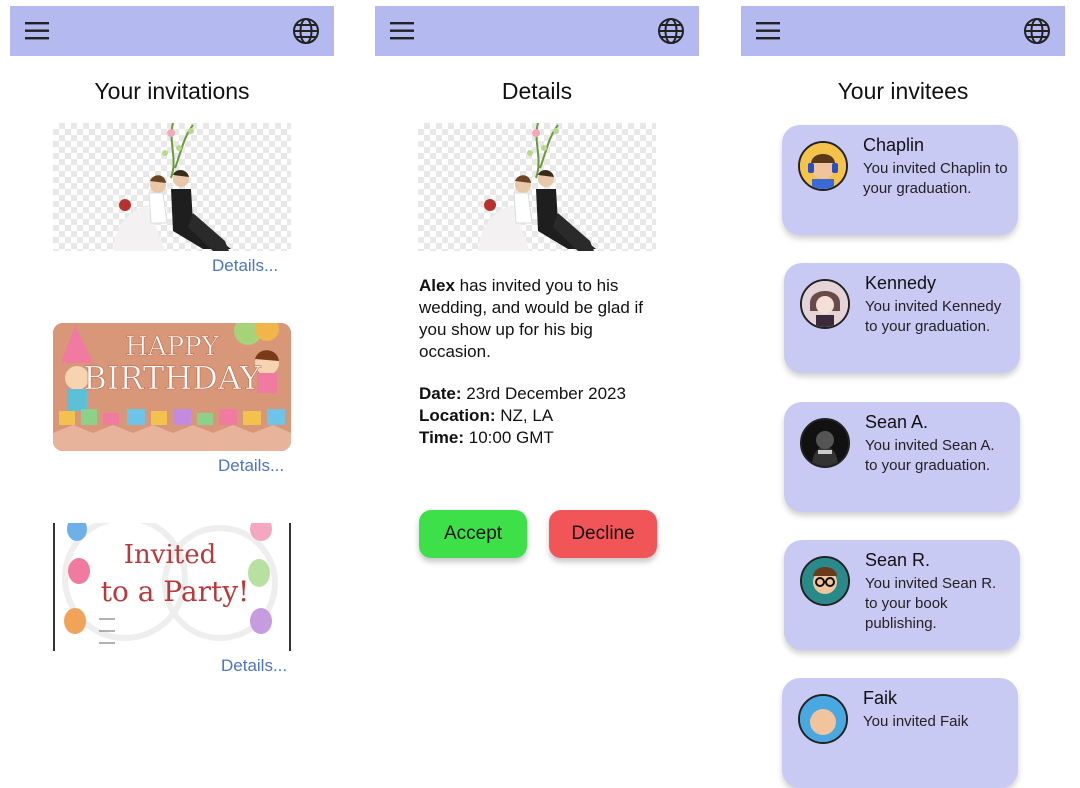 The width and height of the screenshot is (1080, 788). What do you see at coordinates (823, 166) in the screenshot?
I see `headphones-avatar` at bounding box center [823, 166].